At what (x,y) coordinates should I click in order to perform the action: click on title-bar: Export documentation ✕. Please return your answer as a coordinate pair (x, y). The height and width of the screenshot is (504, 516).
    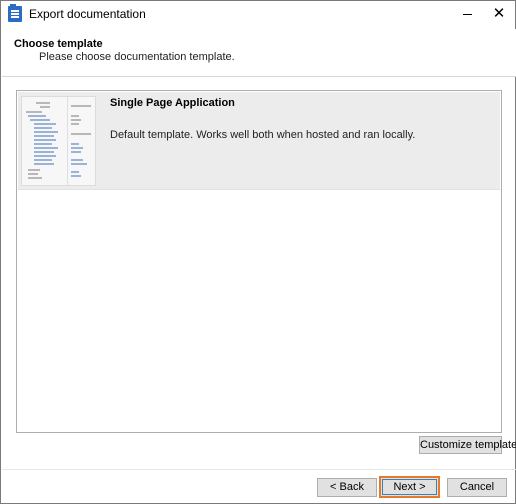
    Looking at the image, I should click on (258, 15).